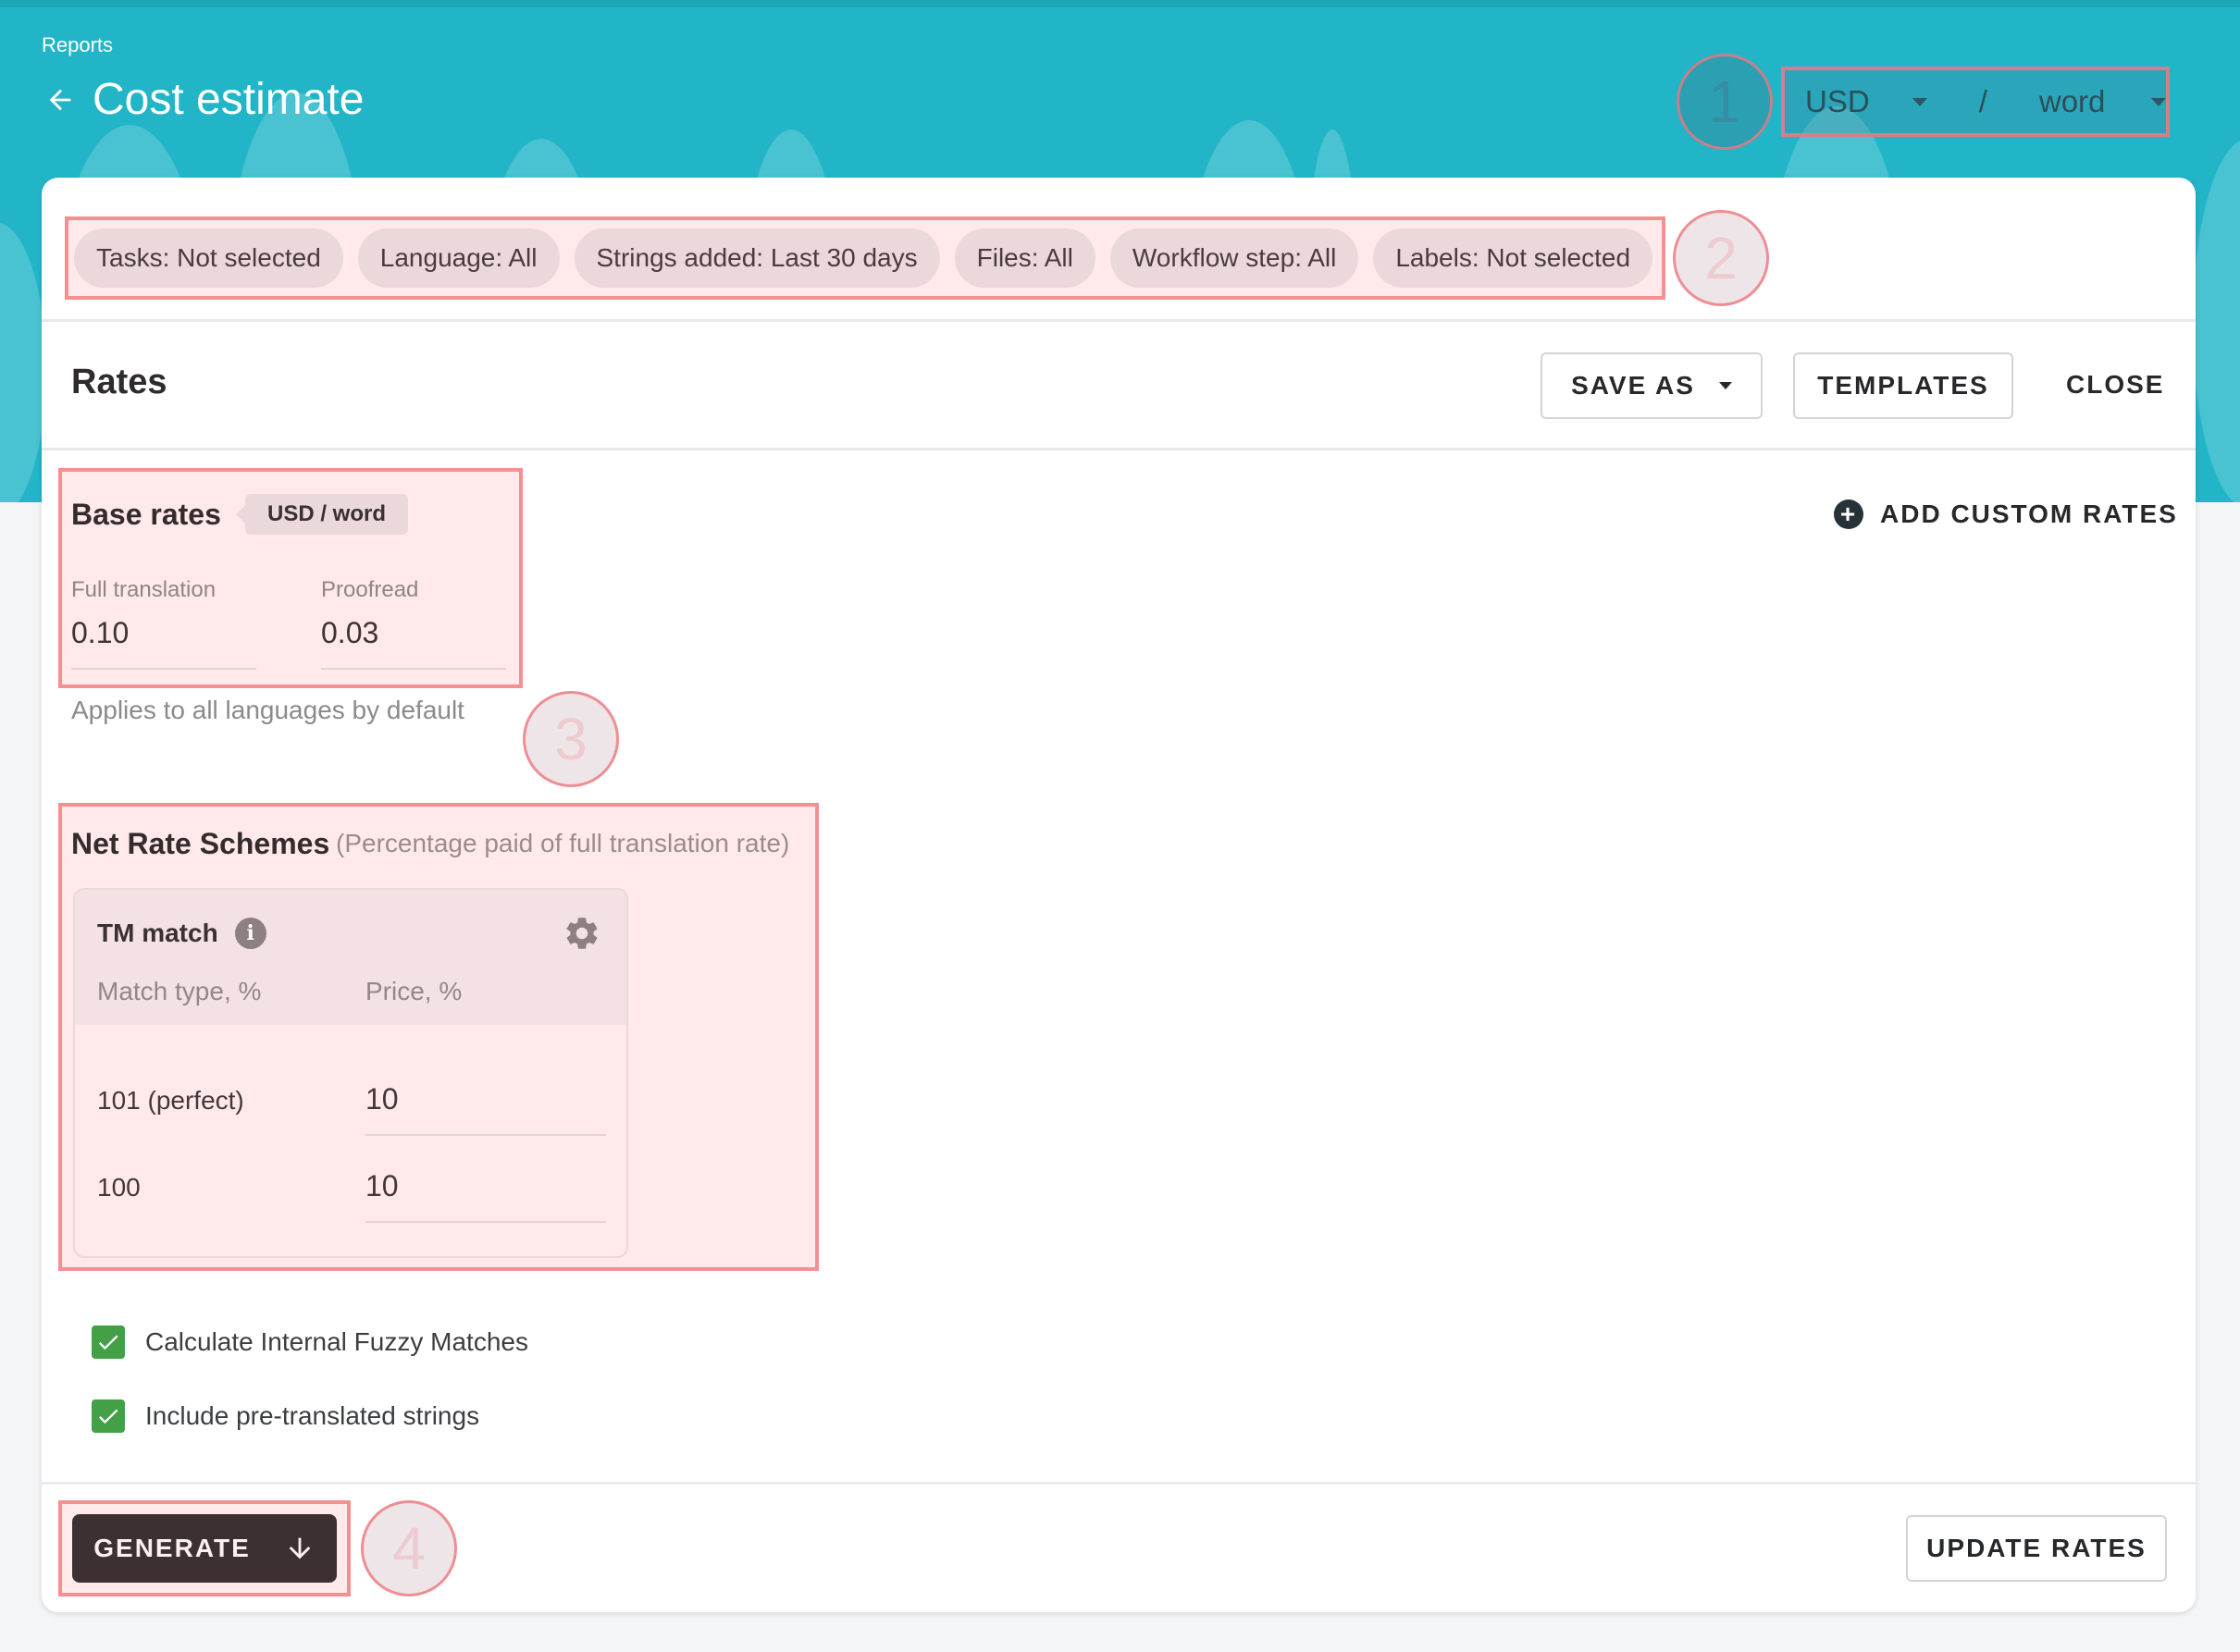  What do you see at coordinates (336, 1341) in the screenshot?
I see `option-label: Calculate Internal Fuzzy Matches` at bounding box center [336, 1341].